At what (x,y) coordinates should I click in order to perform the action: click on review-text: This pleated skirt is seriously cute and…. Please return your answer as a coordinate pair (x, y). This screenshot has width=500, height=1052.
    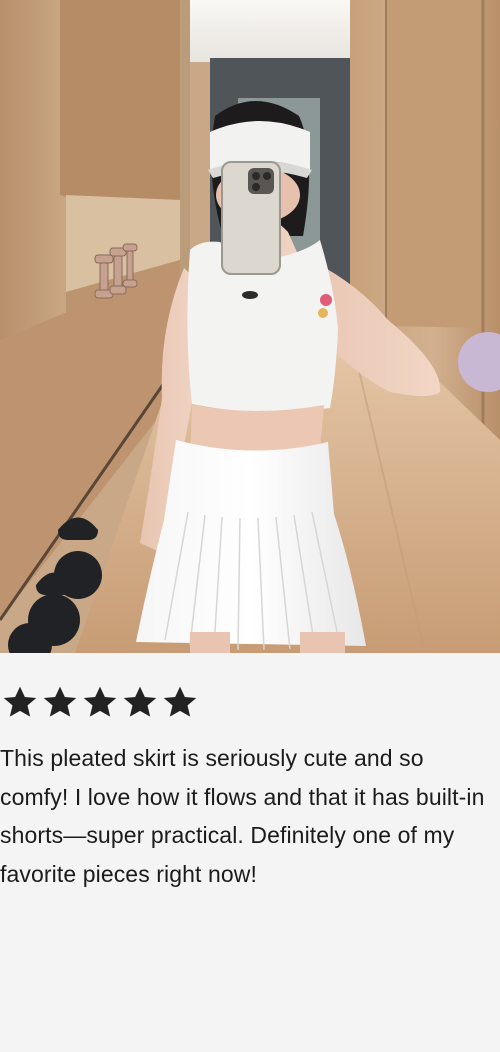
    Looking at the image, I should click on (242, 816).